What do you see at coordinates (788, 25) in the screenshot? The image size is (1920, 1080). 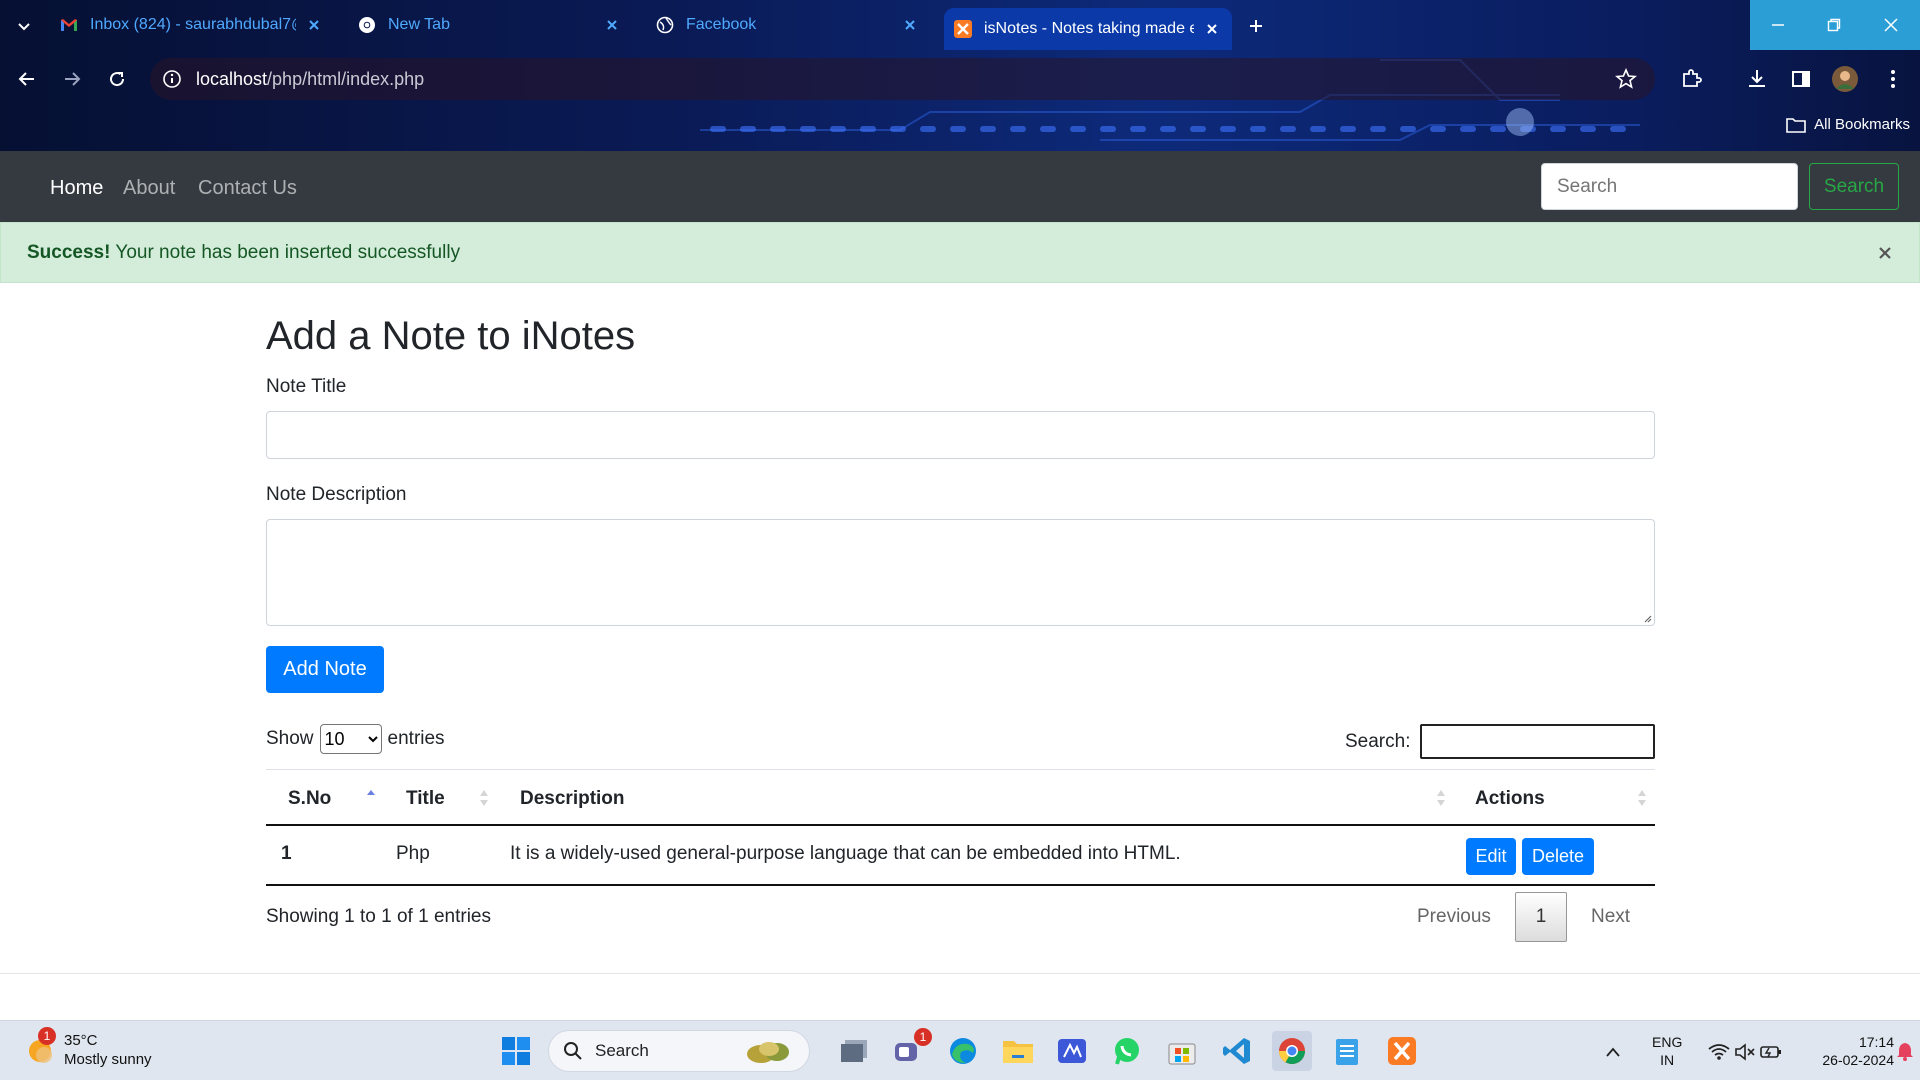 I see `tab-facebook: Facebook` at bounding box center [788, 25].